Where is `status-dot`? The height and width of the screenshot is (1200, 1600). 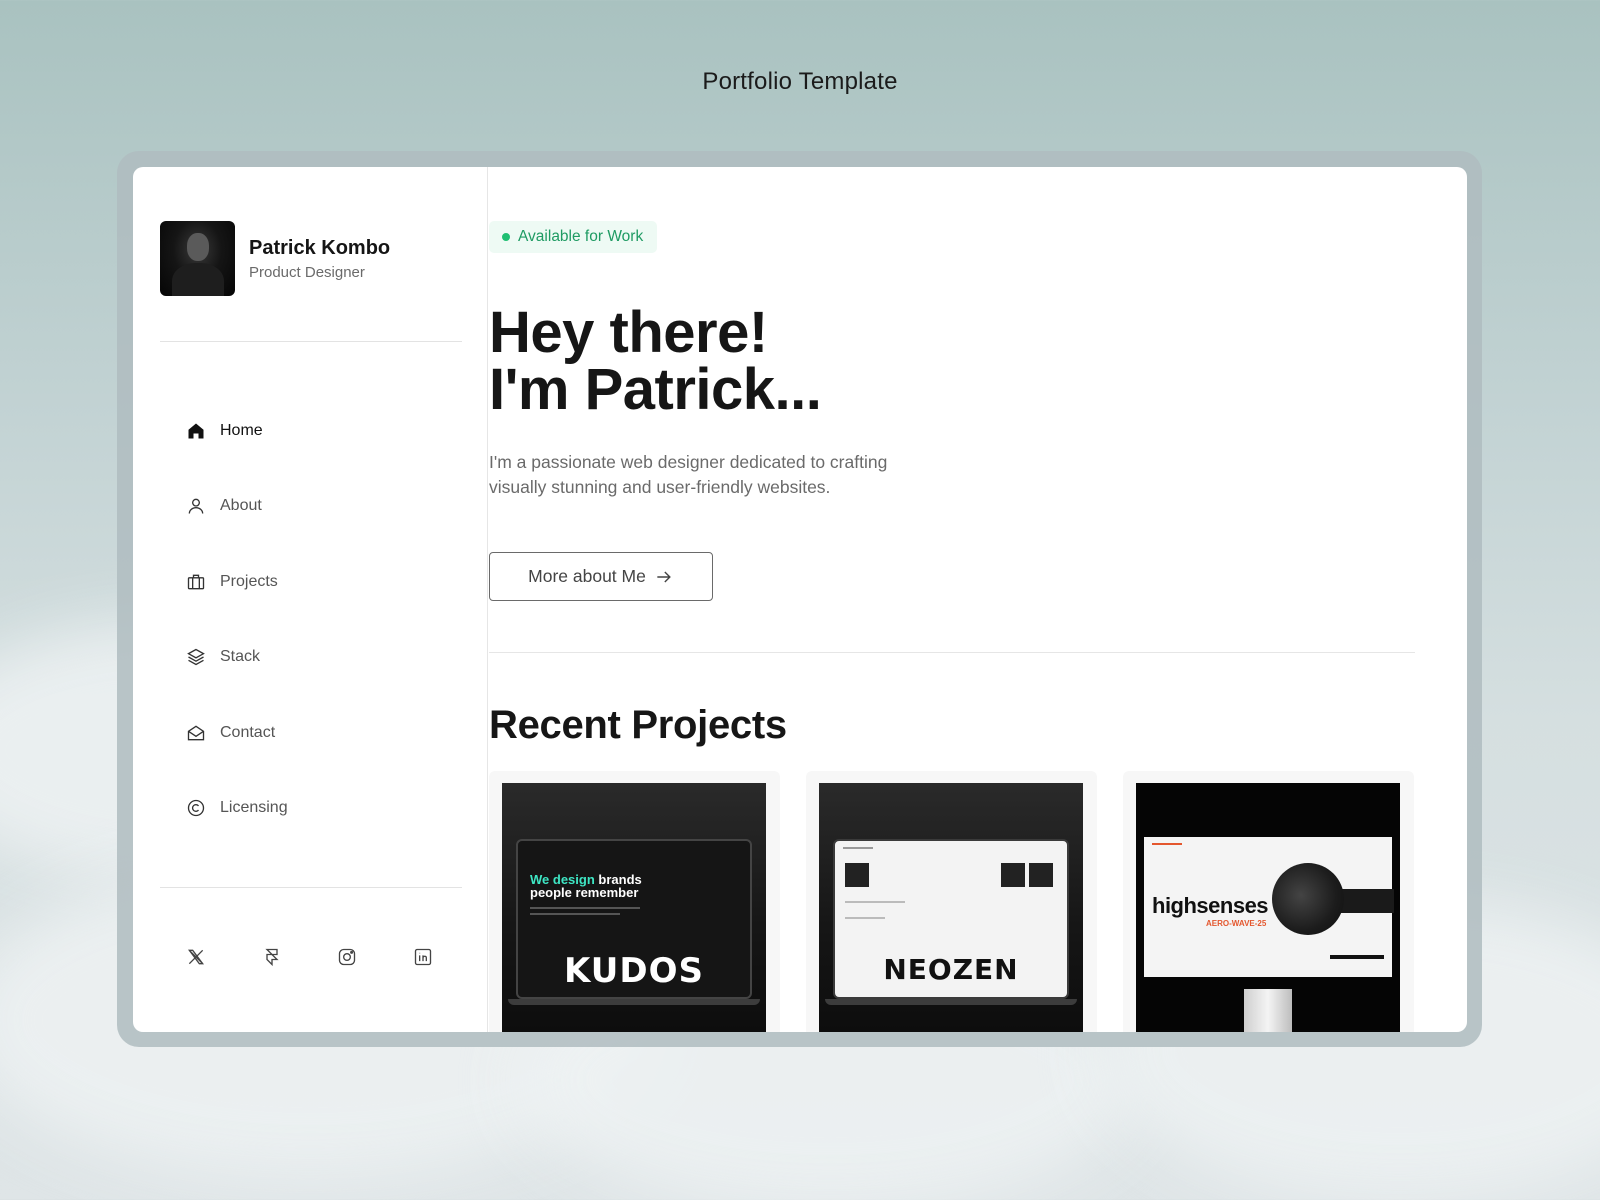
status-dot is located at coordinates (506, 237).